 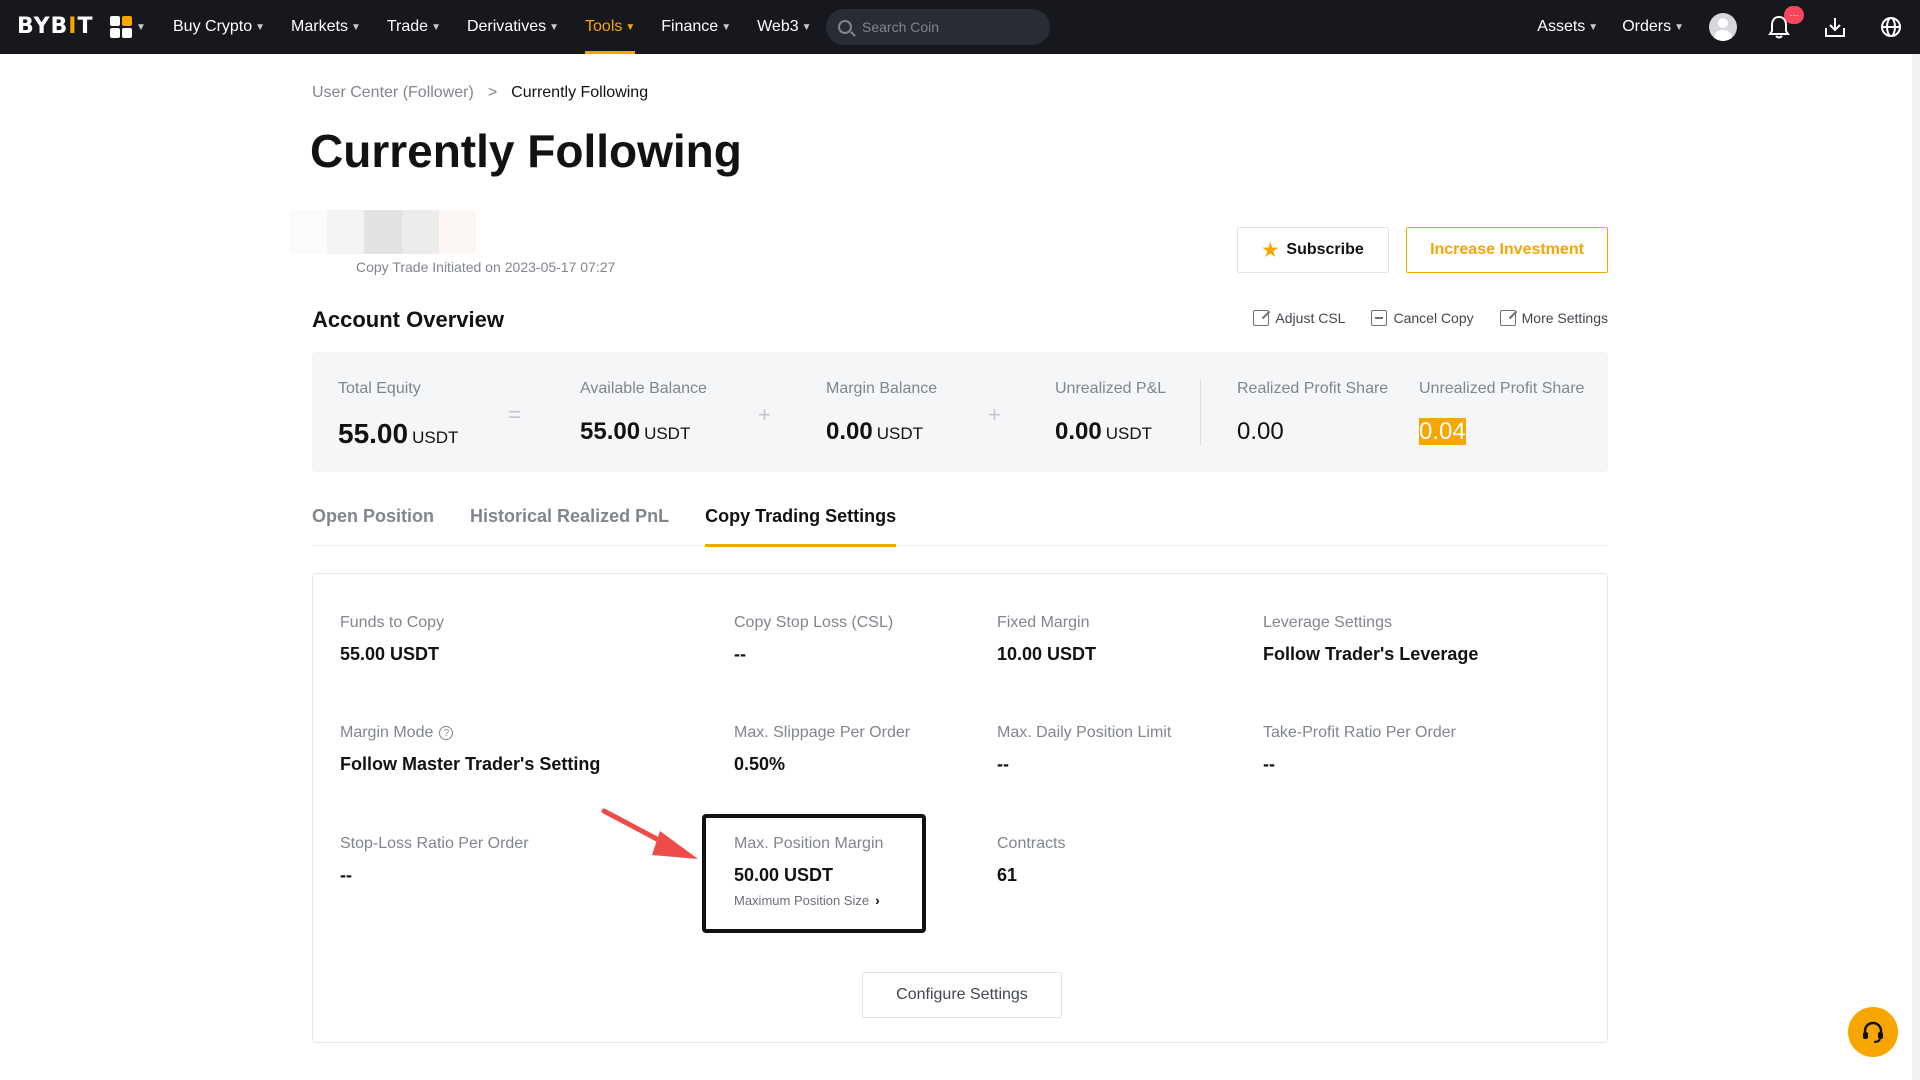 What do you see at coordinates (393, 93) in the screenshot?
I see `breadcrumb-parent: User Center (Follower)` at bounding box center [393, 93].